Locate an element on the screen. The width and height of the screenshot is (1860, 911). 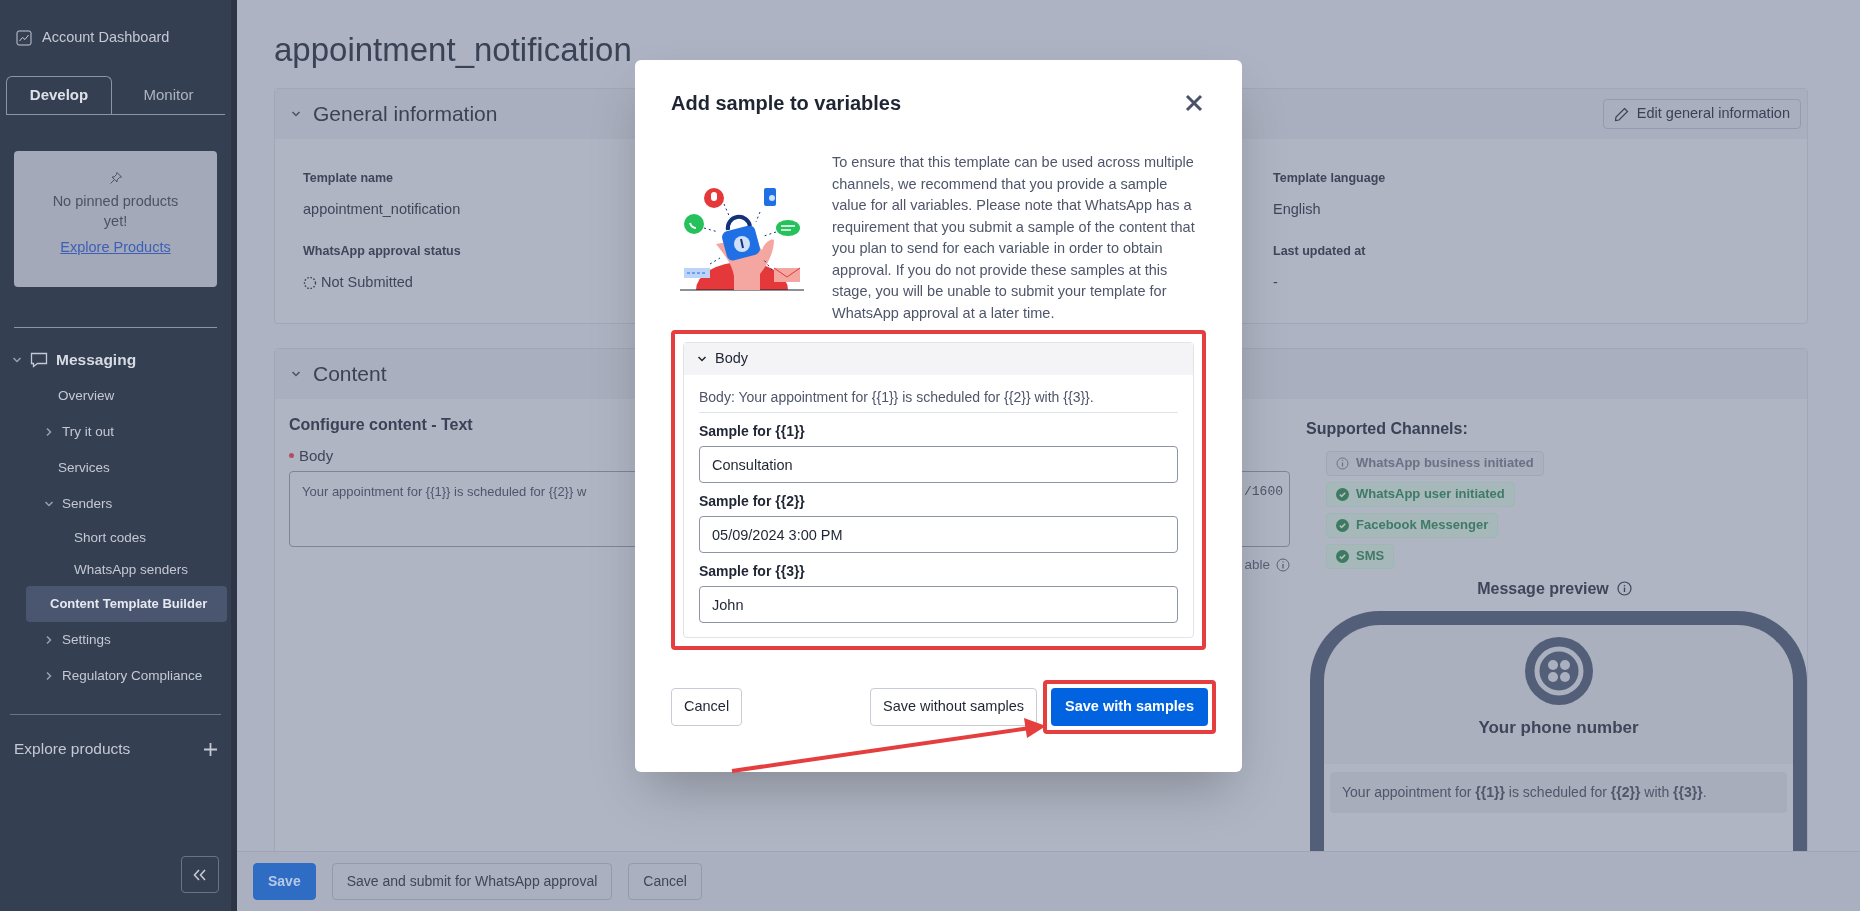
close-icon is located at coordinates (1194, 103).